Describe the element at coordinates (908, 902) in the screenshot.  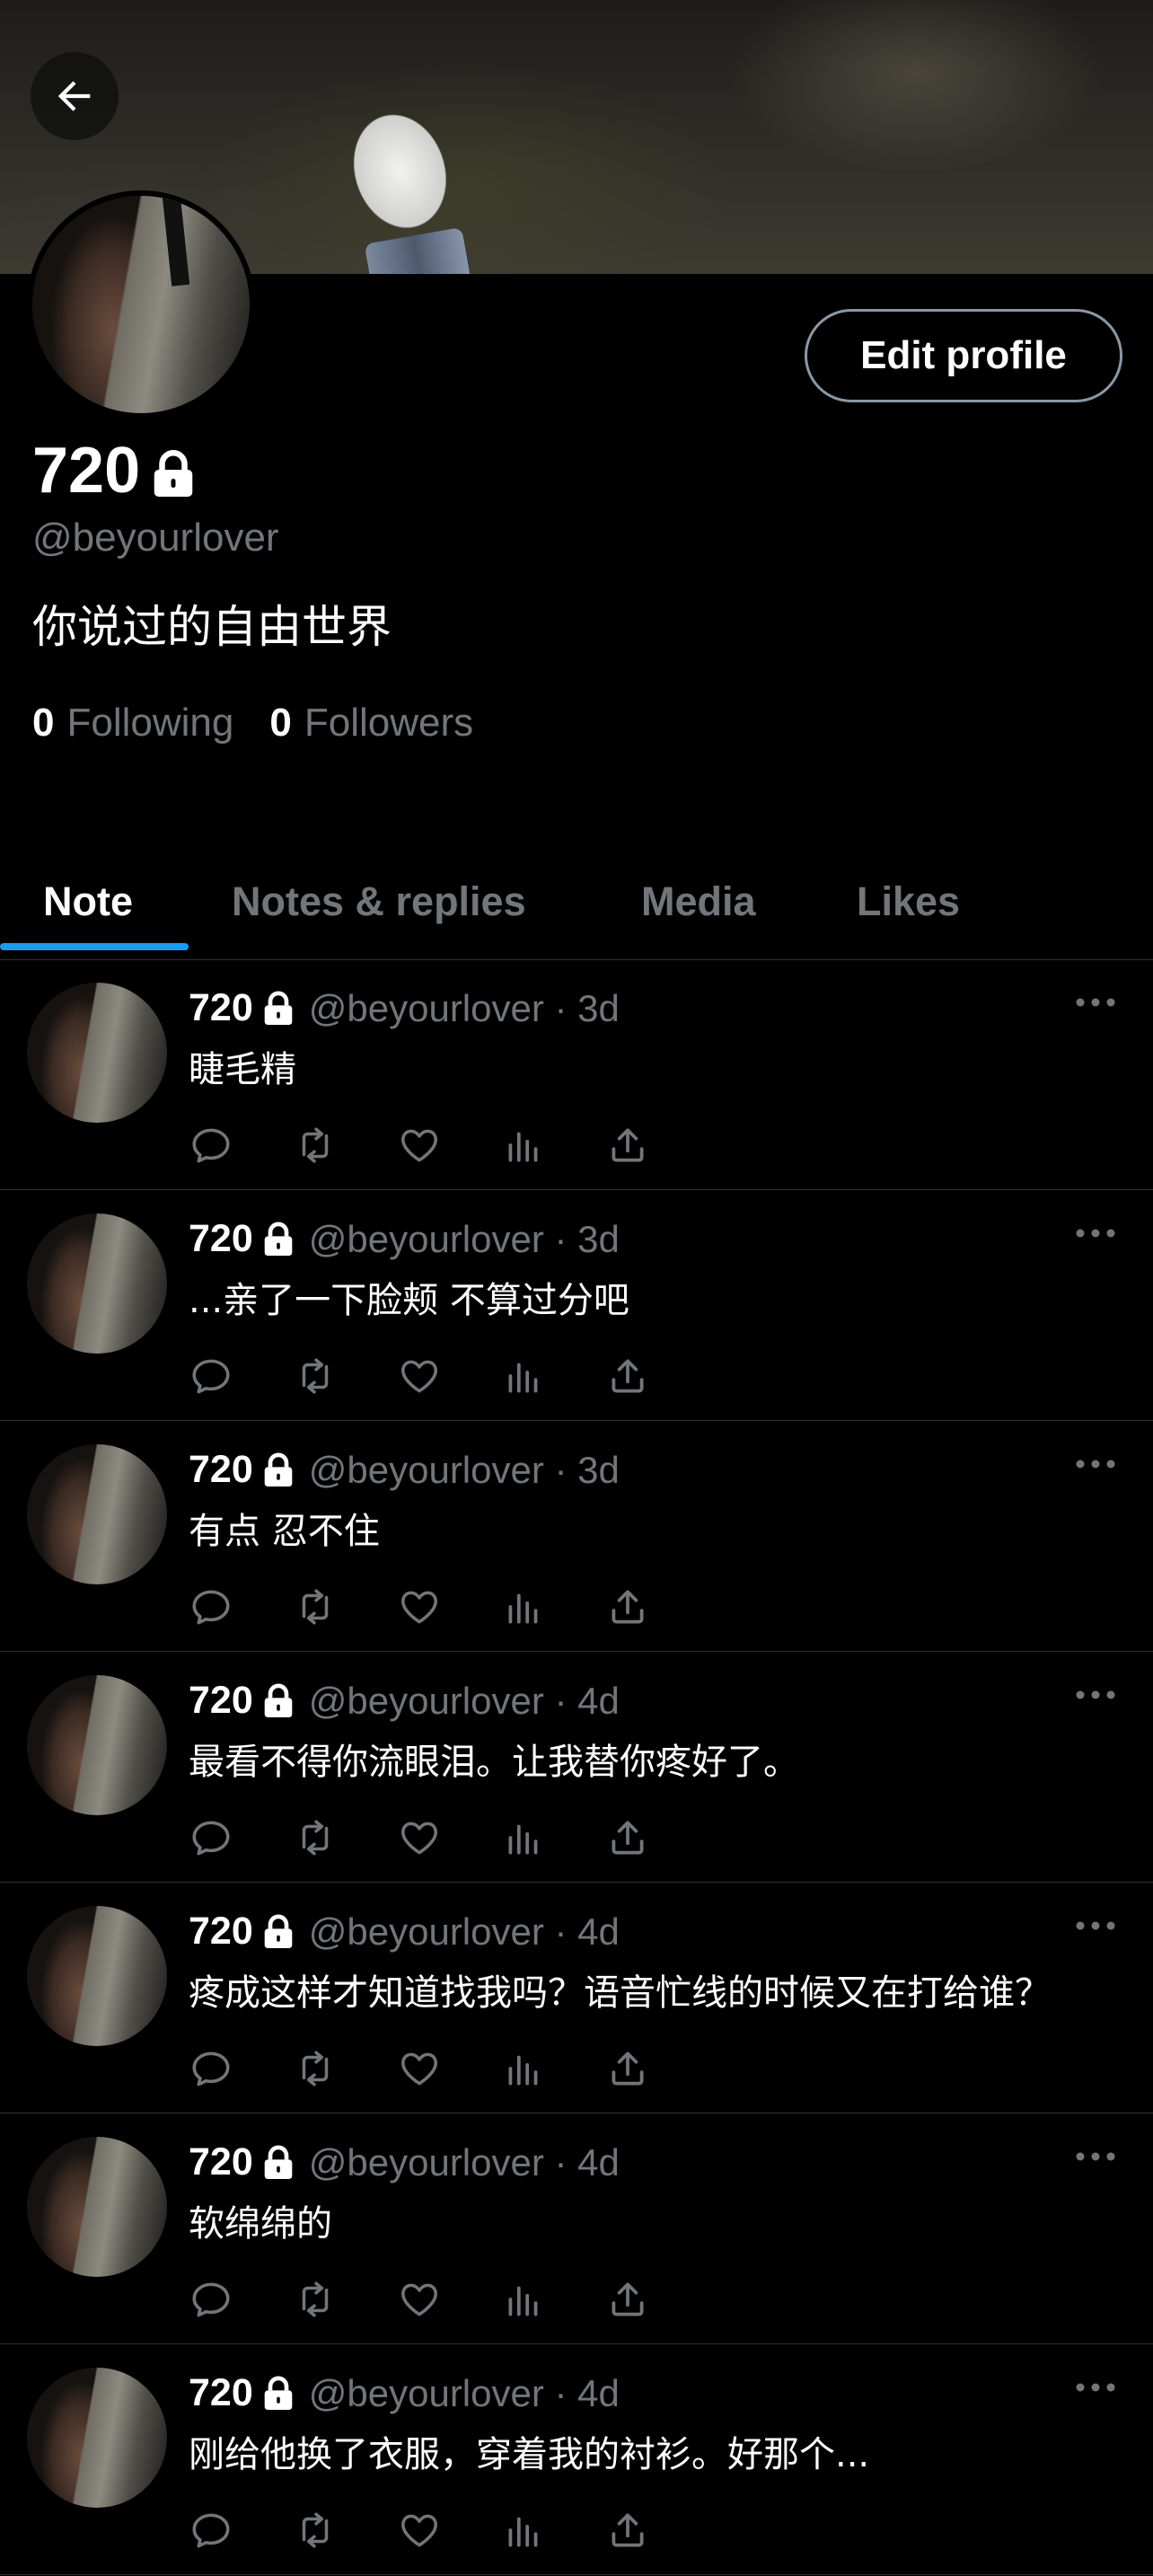
I see `tab-likes: Likes` at that location.